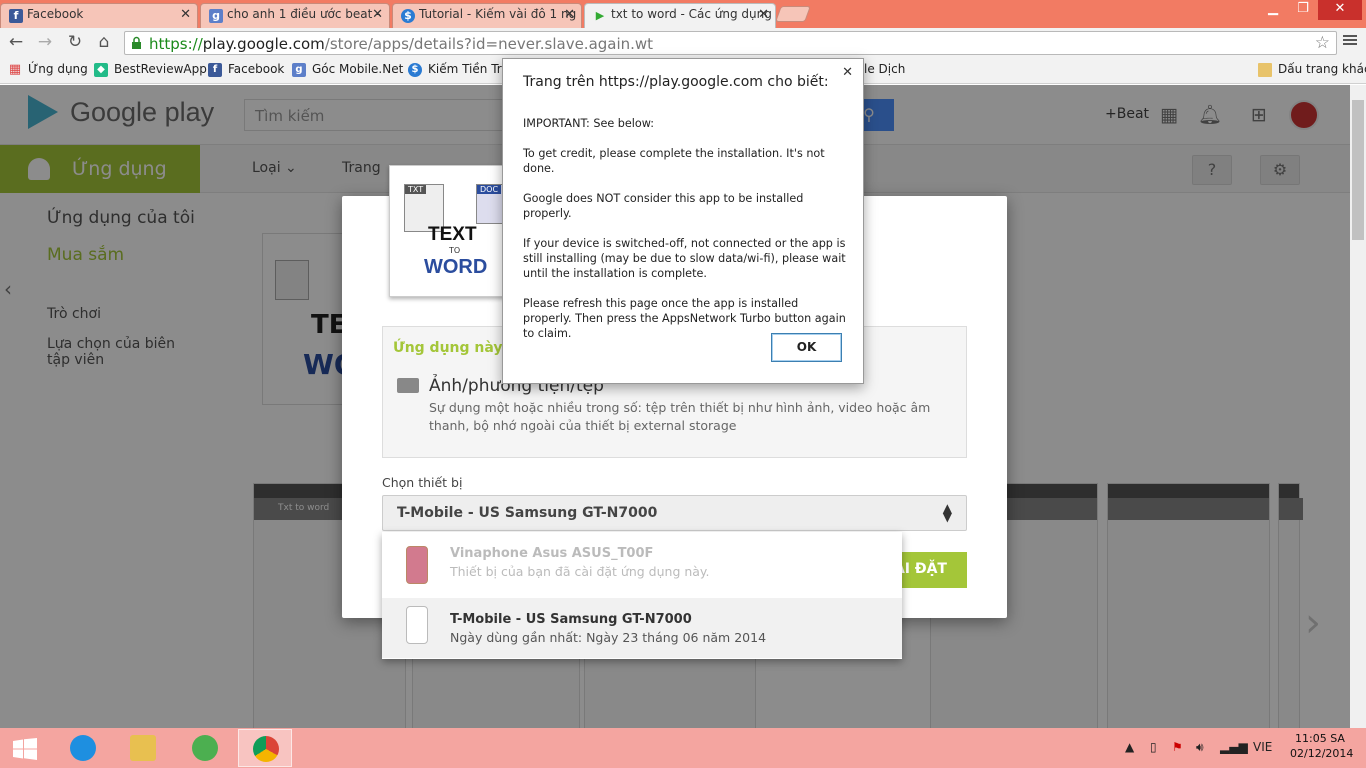 This screenshot has width=1366, height=768. Describe the element at coordinates (205, 748) in the screenshot. I see `taskbar-coccoc` at that location.